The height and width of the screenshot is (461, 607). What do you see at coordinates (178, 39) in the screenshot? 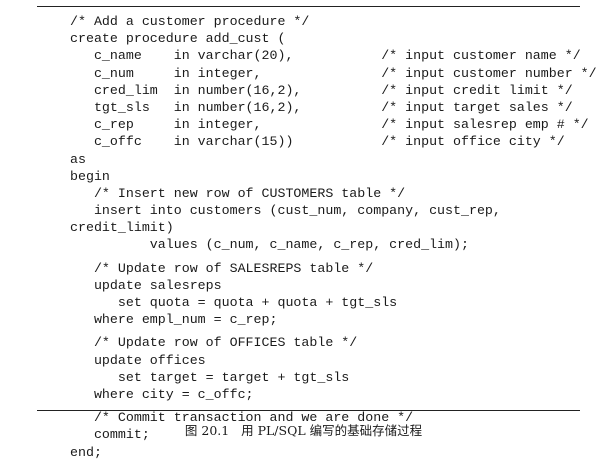
I see `code-line: create procedure add_cust (` at bounding box center [178, 39].